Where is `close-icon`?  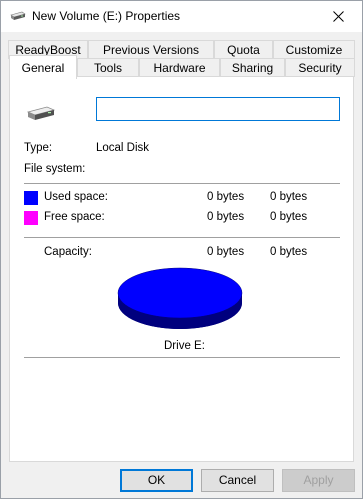 close-icon is located at coordinates (338, 16).